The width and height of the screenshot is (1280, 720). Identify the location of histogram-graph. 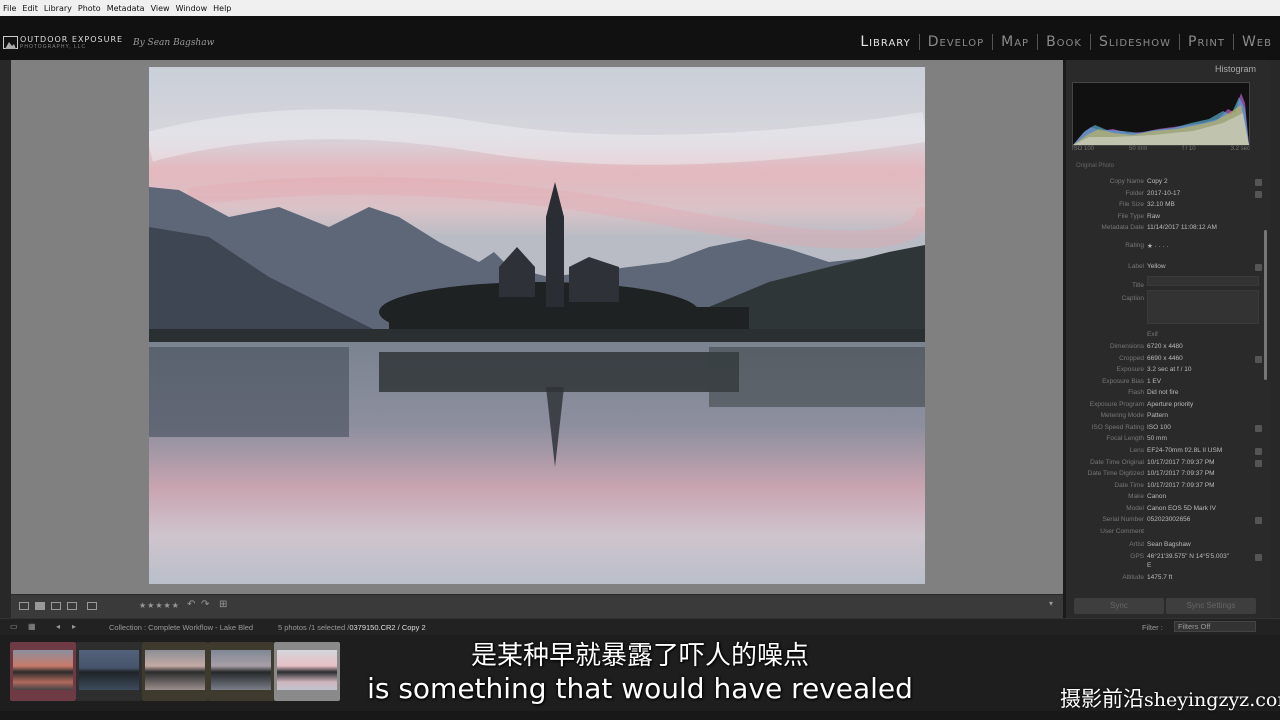
(1161, 114).